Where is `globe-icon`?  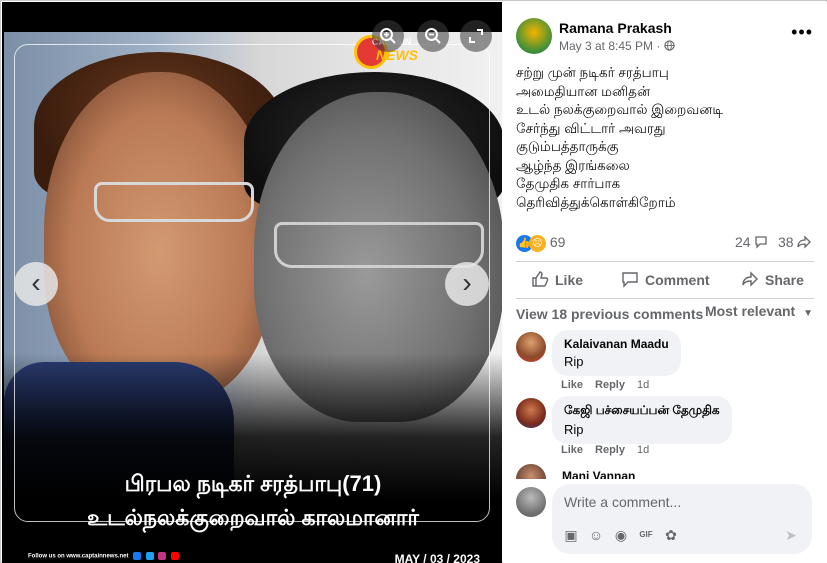
globe-icon is located at coordinates (669, 45).